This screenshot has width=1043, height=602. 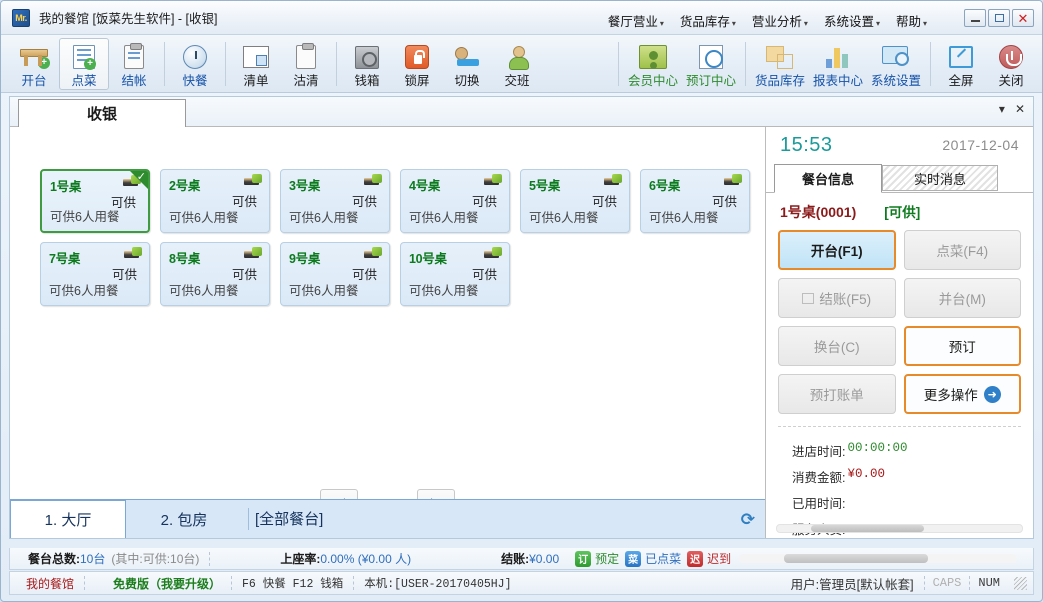 What do you see at coordinates (417, 64) in the screenshot?
I see `toolbar-lock-screen: 锁屏` at bounding box center [417, 64].